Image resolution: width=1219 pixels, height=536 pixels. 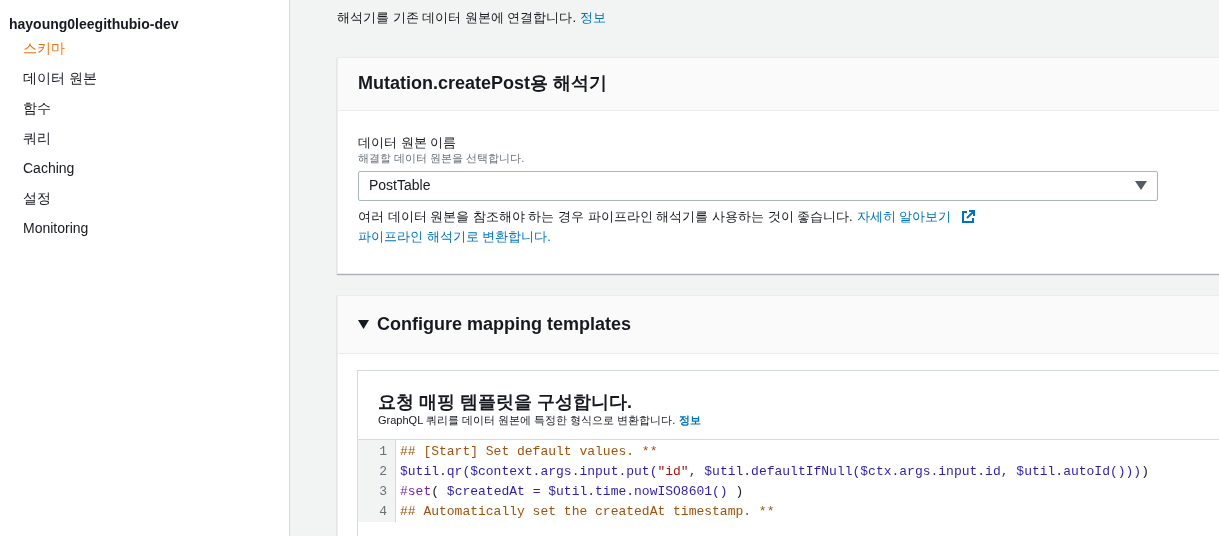 What do you see at coordinates (572, 491) in the screenshot?
I see `code-line: #set( $createdAt = $util.time.nowISO8601() )` at bounding box center [572, 491].